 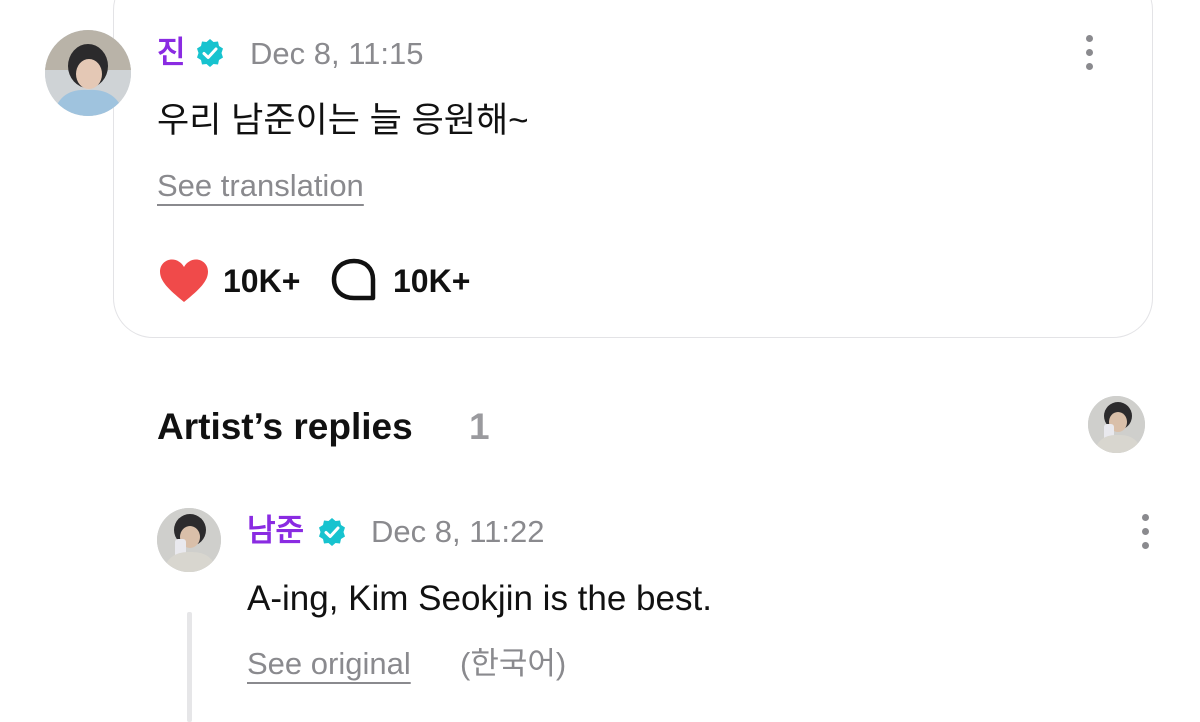 I want to click on see-original-link: See original, so click(x=329, y=663).